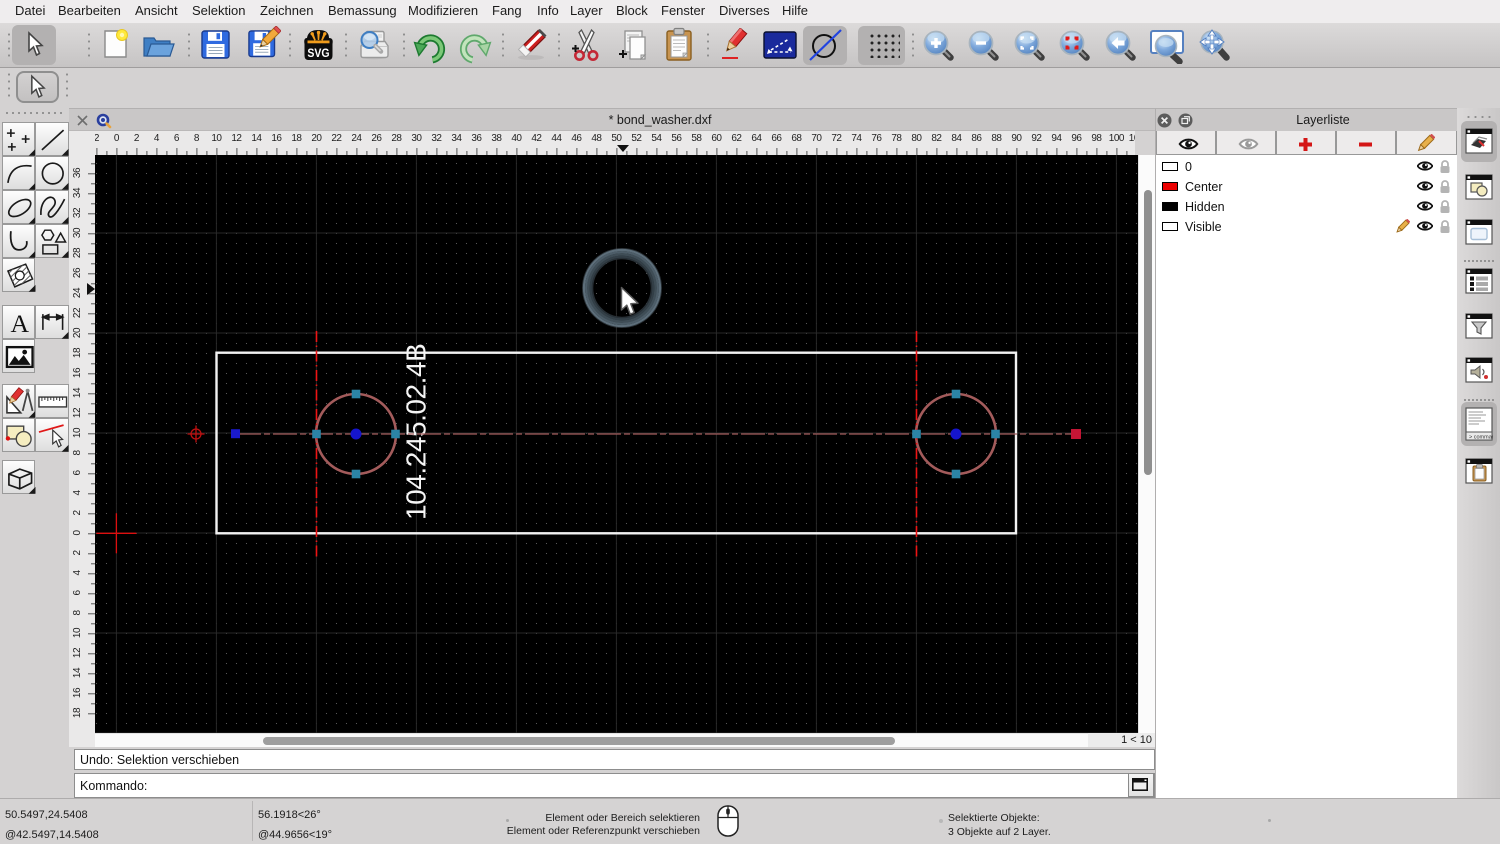 The width and height of the screenshot is (1500, 844). What do you see at coordinates (318, 53) in the screenshot?
I see `svg-text: SVG` at bounding box center [318, 53].